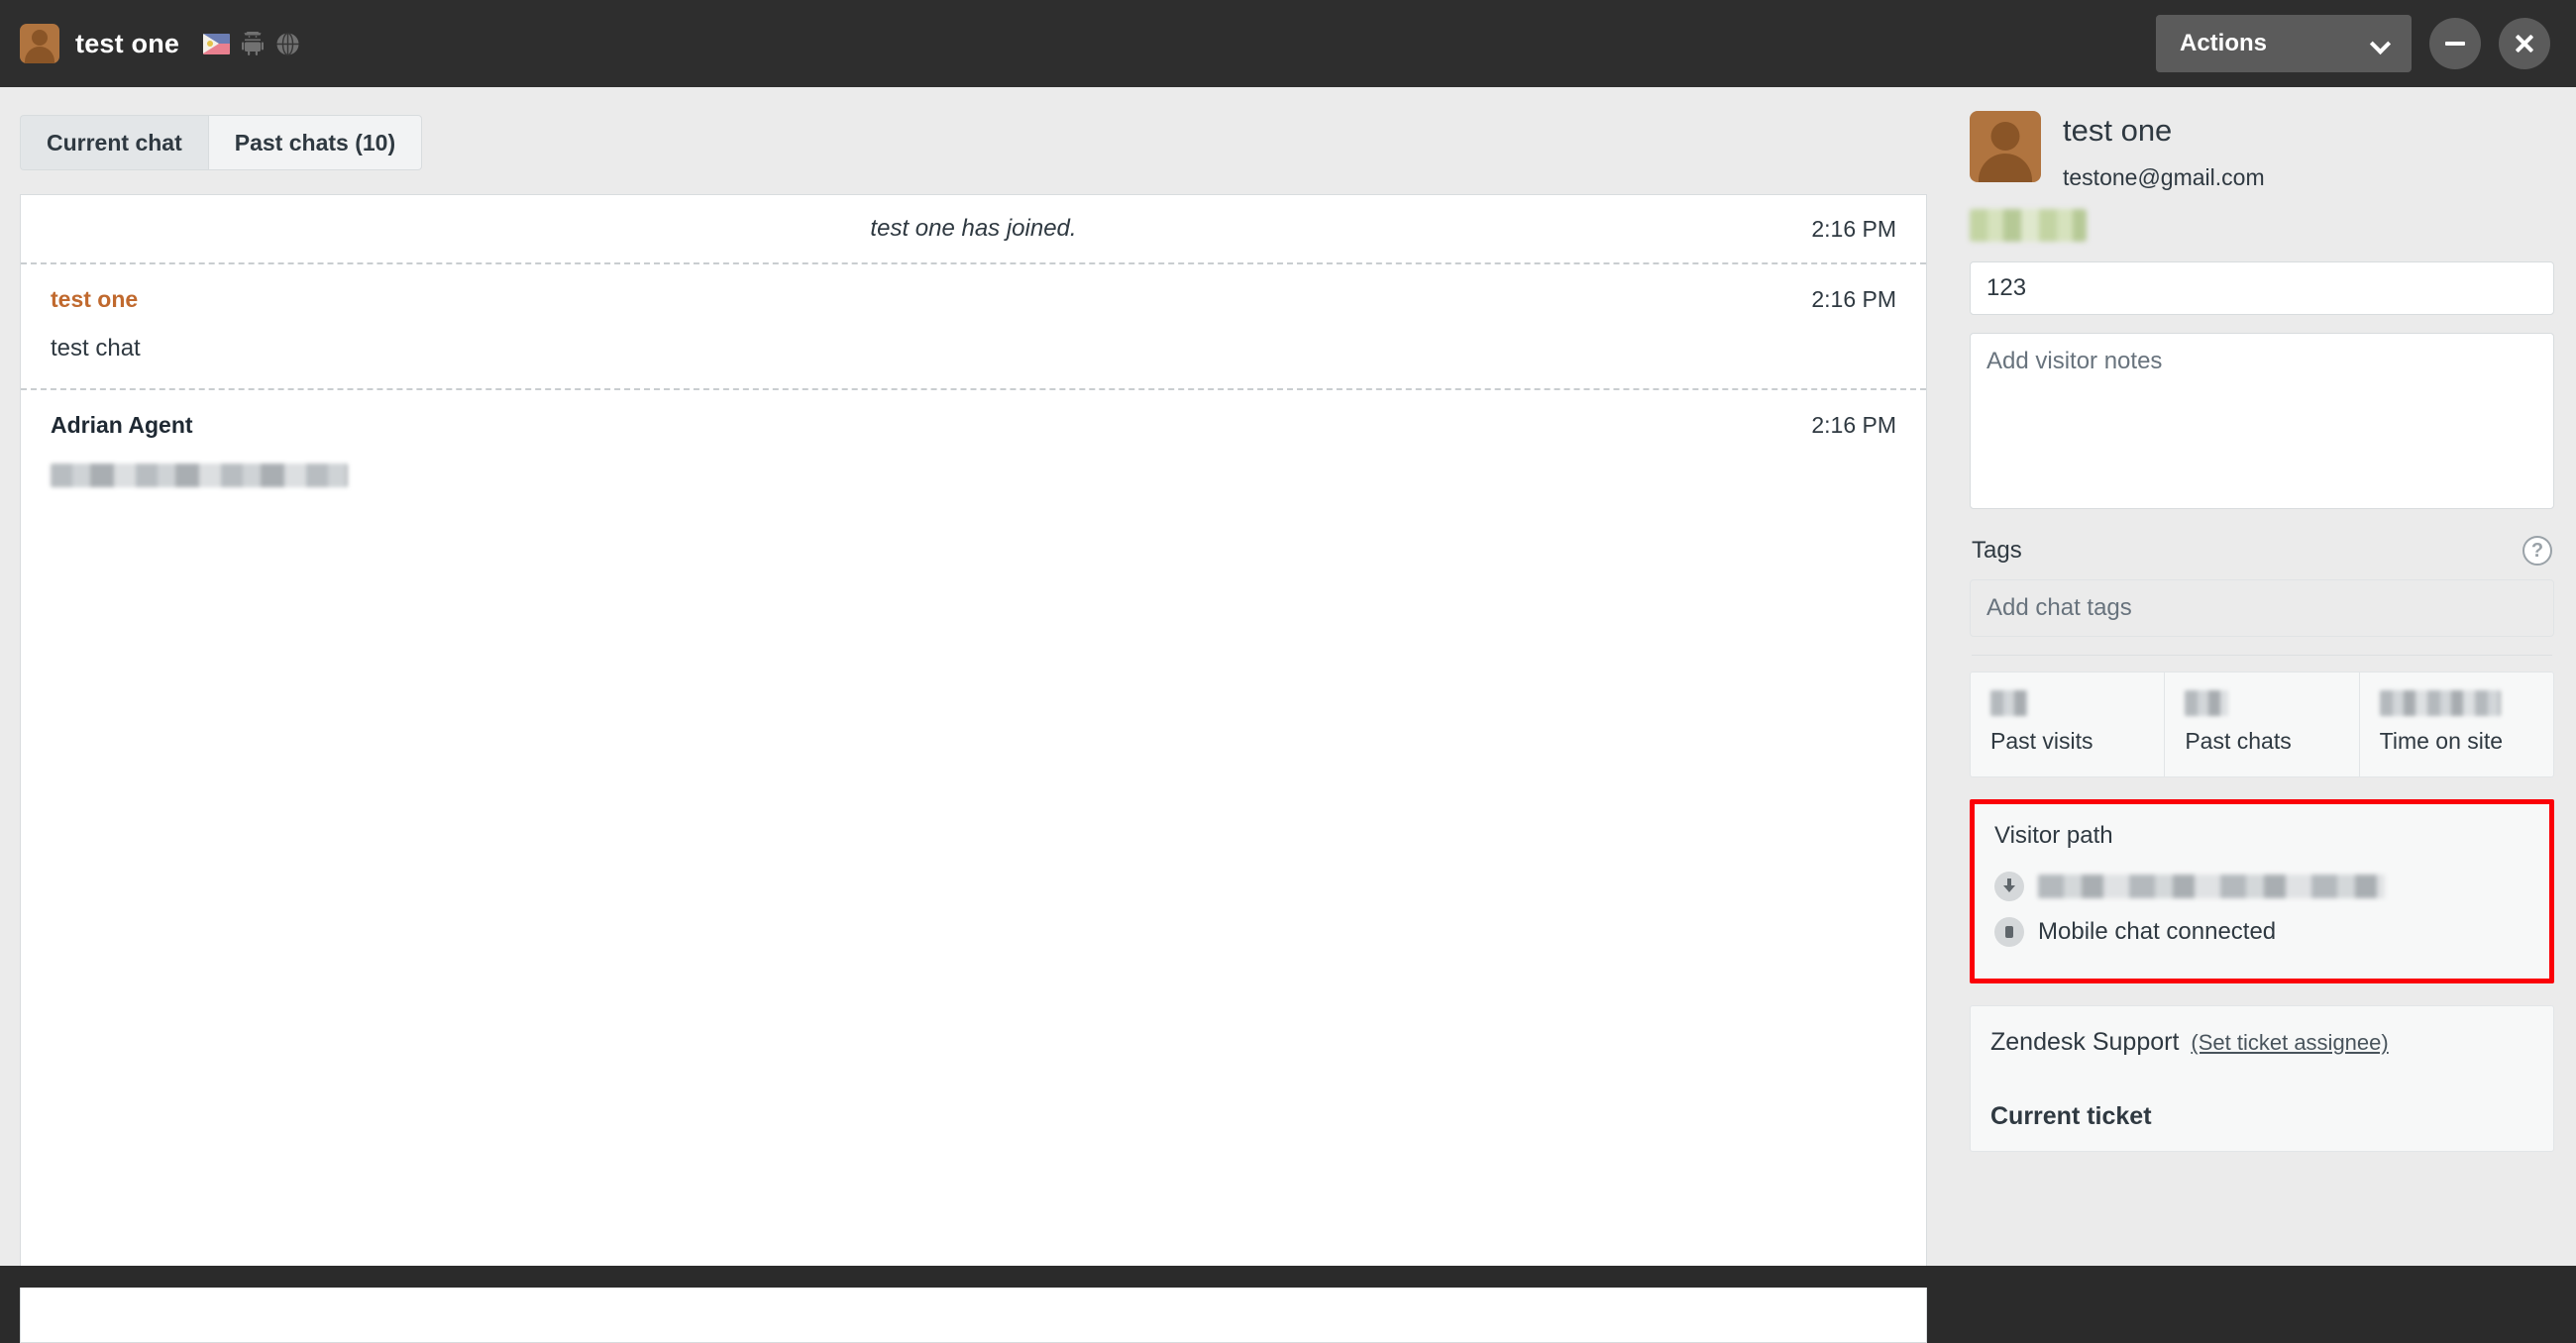  I want to click on visitor-path-entry-label: Mobile chat connected, so click(2157, 931).